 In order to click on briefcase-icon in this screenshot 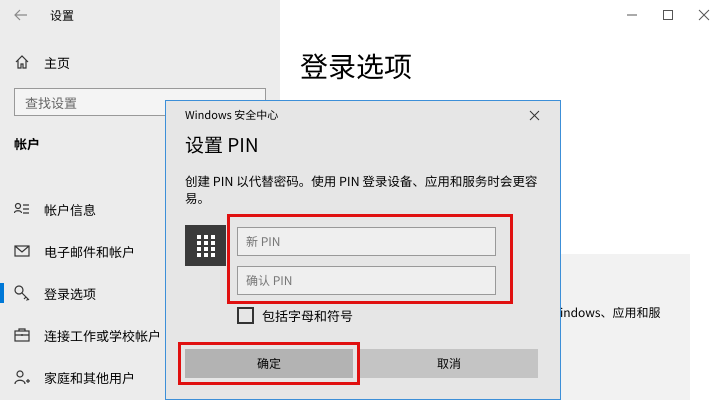, I will do `click(22, 335)`.